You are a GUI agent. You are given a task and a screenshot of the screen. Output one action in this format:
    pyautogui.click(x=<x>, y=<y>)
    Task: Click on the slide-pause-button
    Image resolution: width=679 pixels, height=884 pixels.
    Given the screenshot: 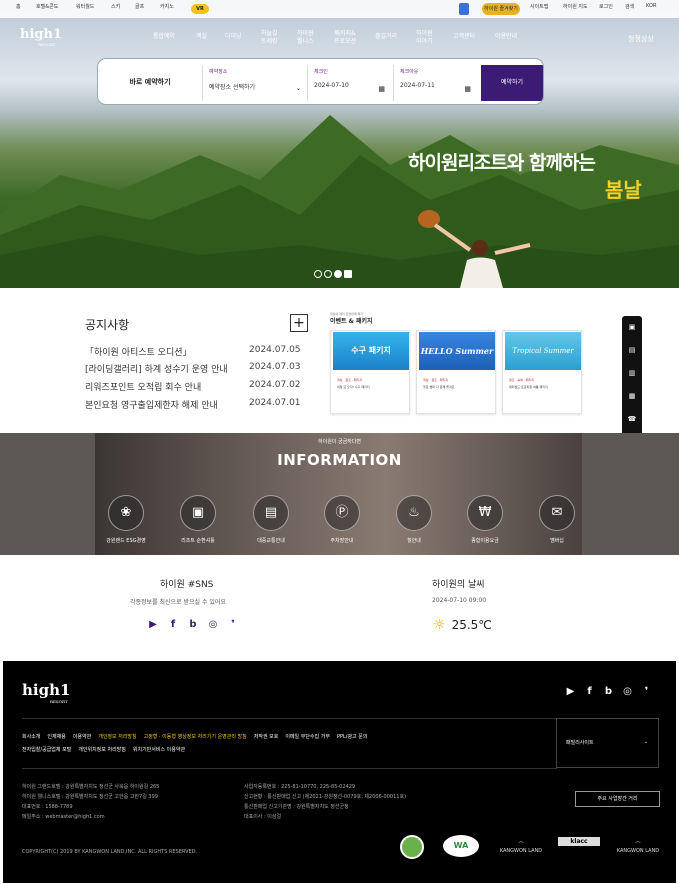 What is the action you would take?
    pyautogui.click(x=348, y=274)
    